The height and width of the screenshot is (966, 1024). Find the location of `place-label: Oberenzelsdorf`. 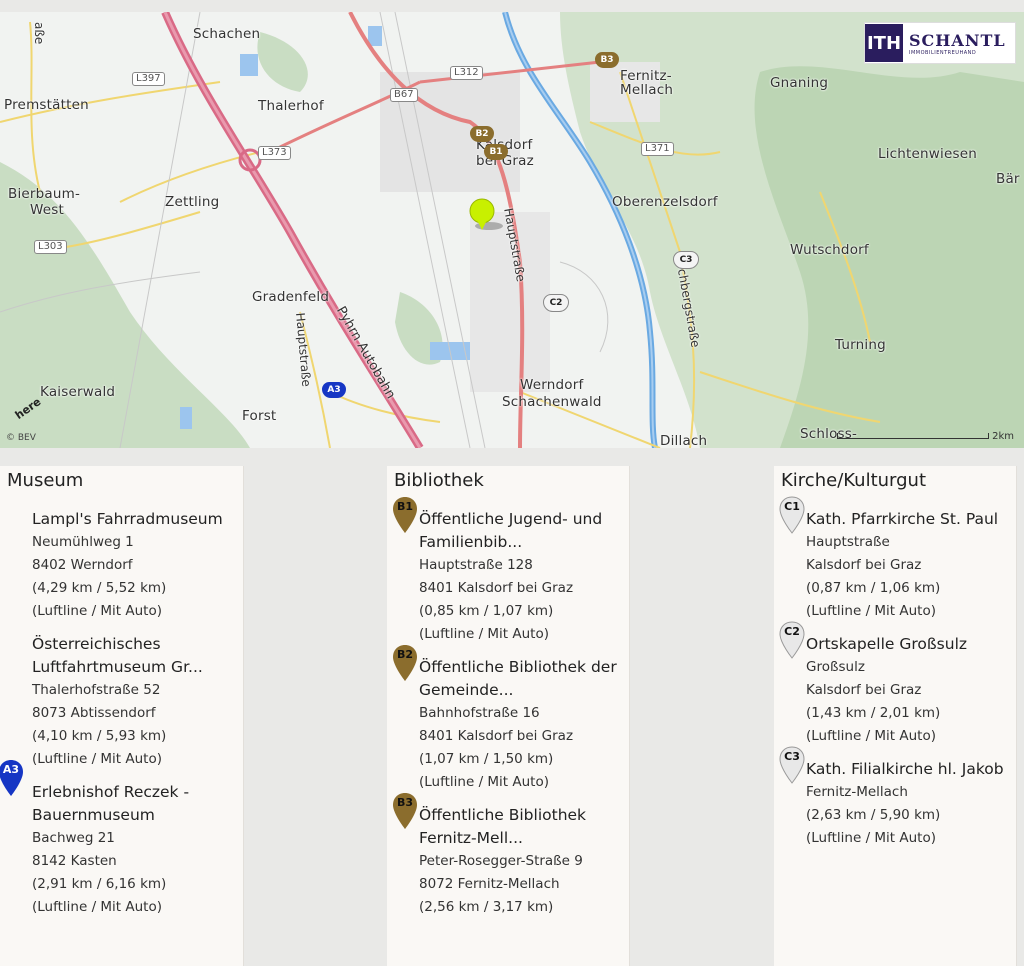

place-label: Oberenzelsdorf is located at coordinates (665, 202).